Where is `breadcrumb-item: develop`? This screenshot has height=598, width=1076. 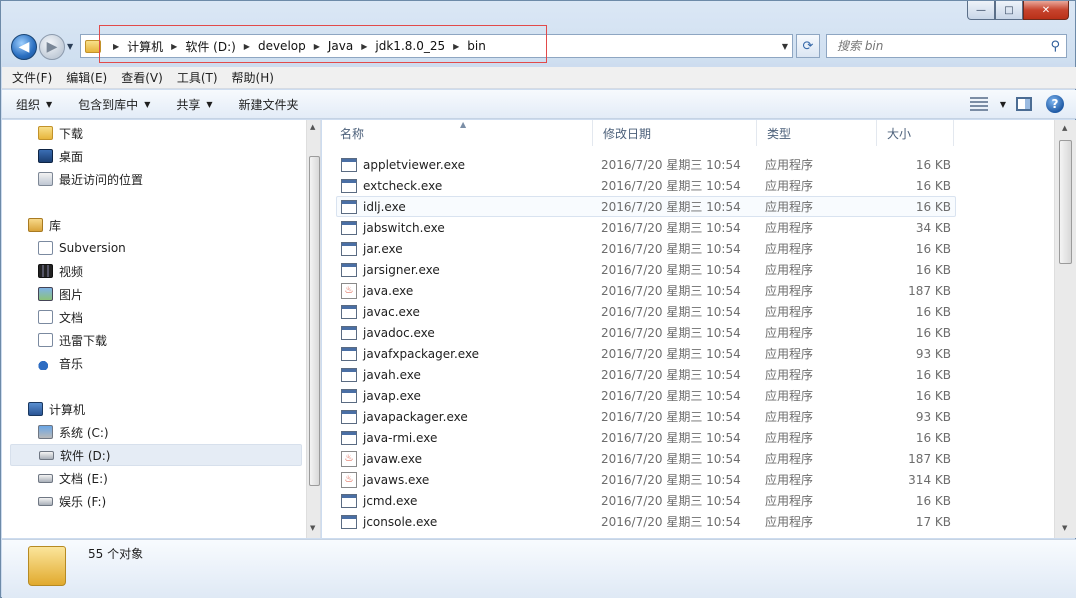 breadcrumb-item: develop is located at coordinates (282, 46).